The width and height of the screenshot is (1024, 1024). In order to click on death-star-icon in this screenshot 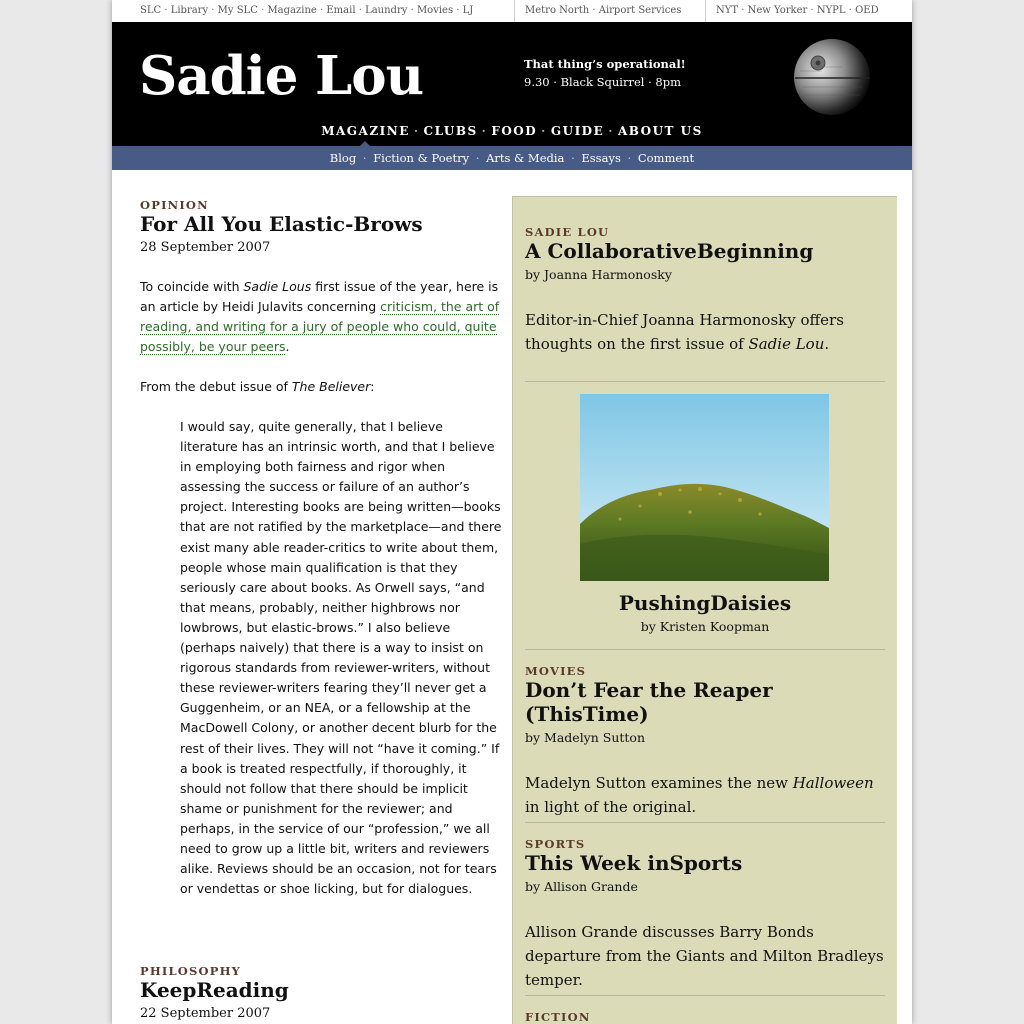, I will do `click(838, 77)`.